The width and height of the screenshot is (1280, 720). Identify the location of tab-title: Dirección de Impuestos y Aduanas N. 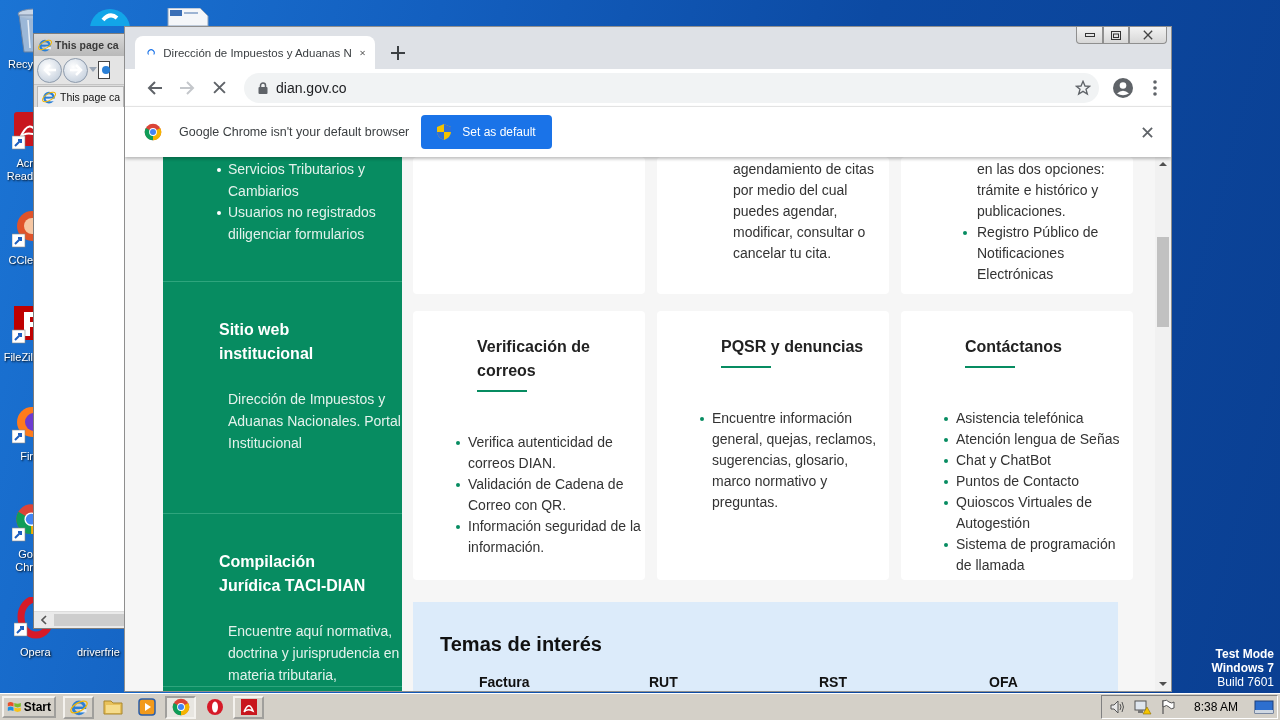
(257, 52).